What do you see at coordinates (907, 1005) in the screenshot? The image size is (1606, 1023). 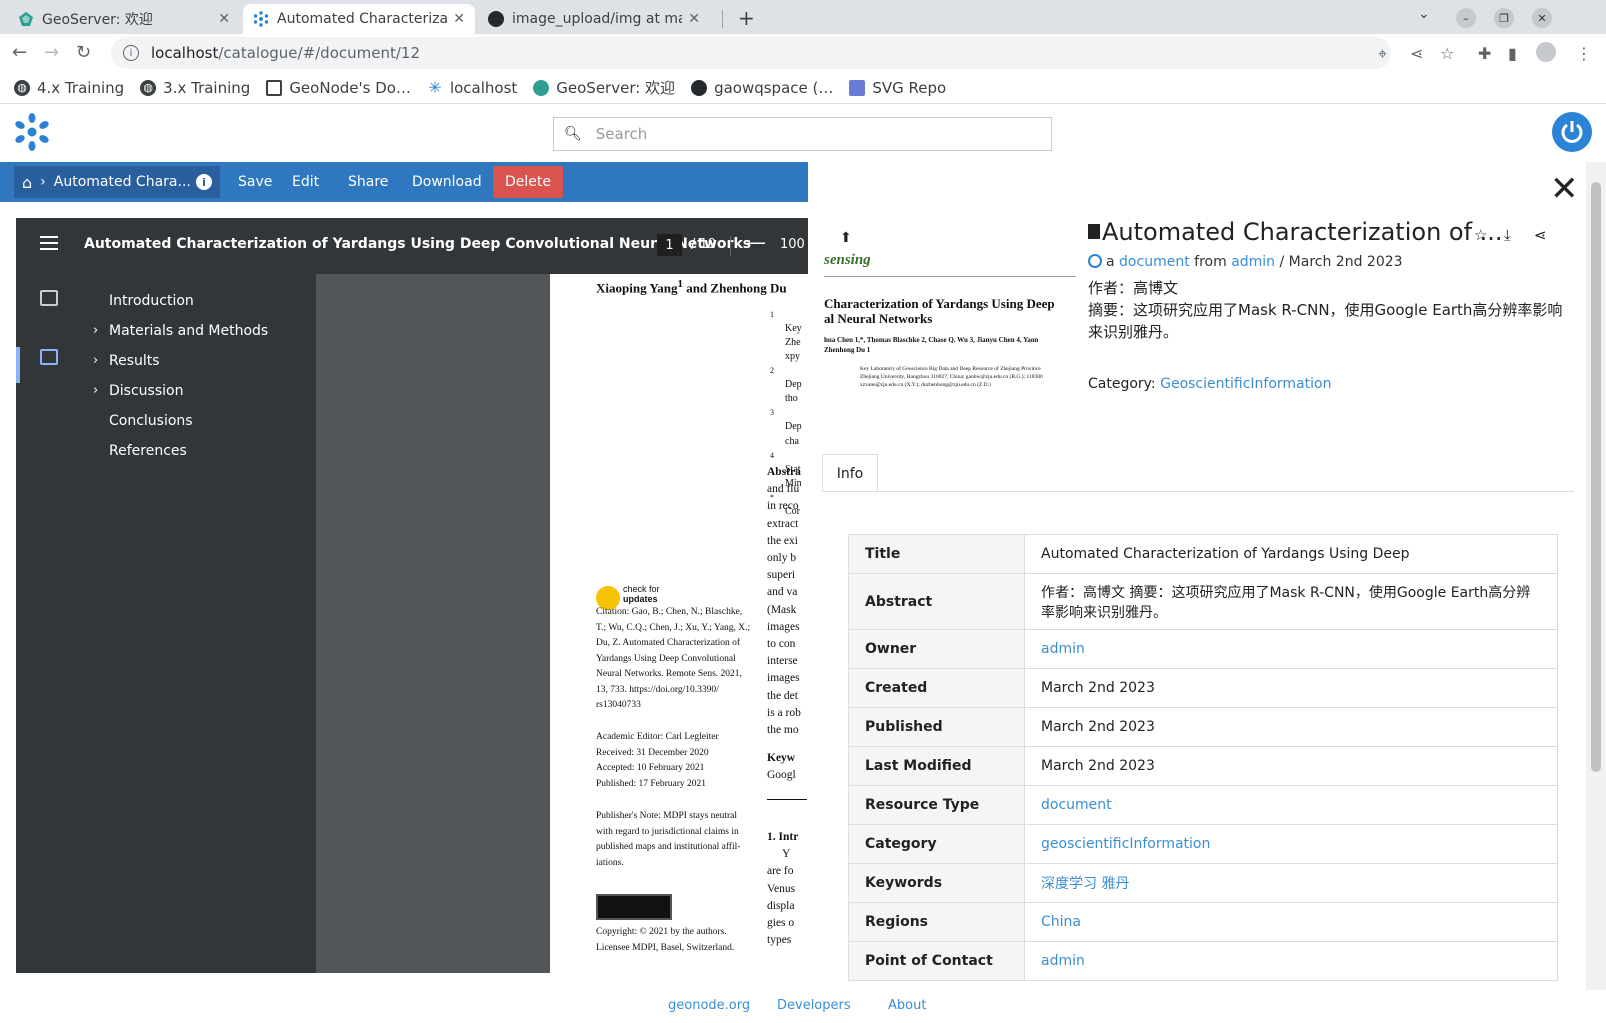 I see `footer-link-about: About` at bounding box center [907, 1005].